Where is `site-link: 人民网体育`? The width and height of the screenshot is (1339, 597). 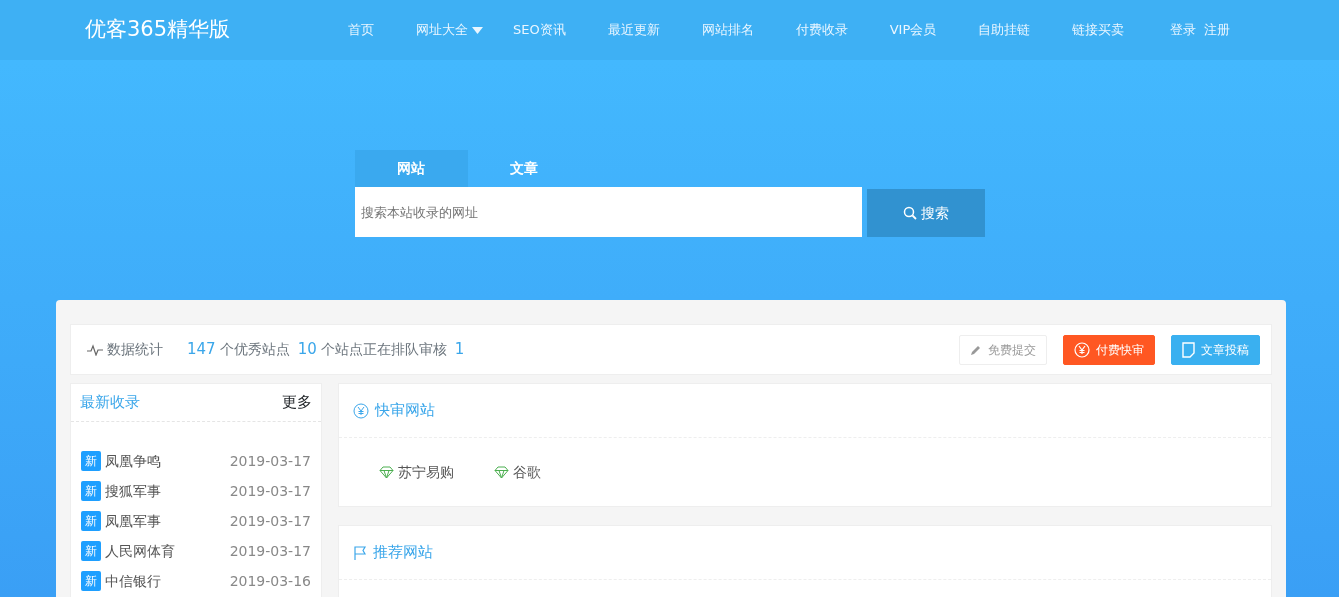
site-link: 人民网体育 is located at coordinates (140, 551).